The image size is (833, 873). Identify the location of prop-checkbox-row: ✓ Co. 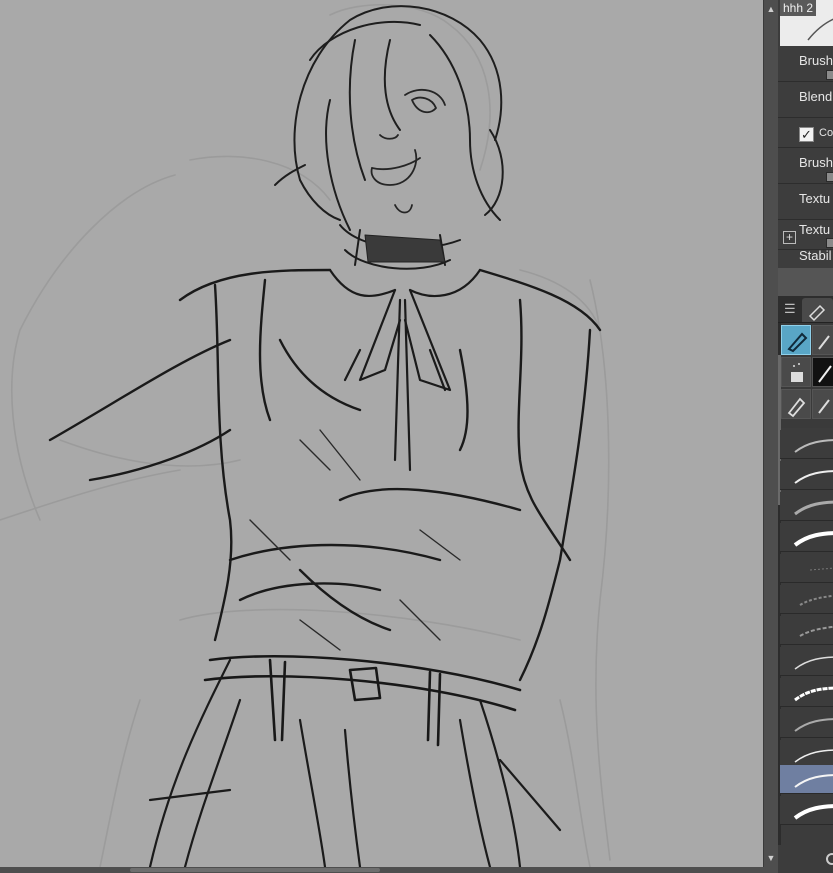
(805, 133).